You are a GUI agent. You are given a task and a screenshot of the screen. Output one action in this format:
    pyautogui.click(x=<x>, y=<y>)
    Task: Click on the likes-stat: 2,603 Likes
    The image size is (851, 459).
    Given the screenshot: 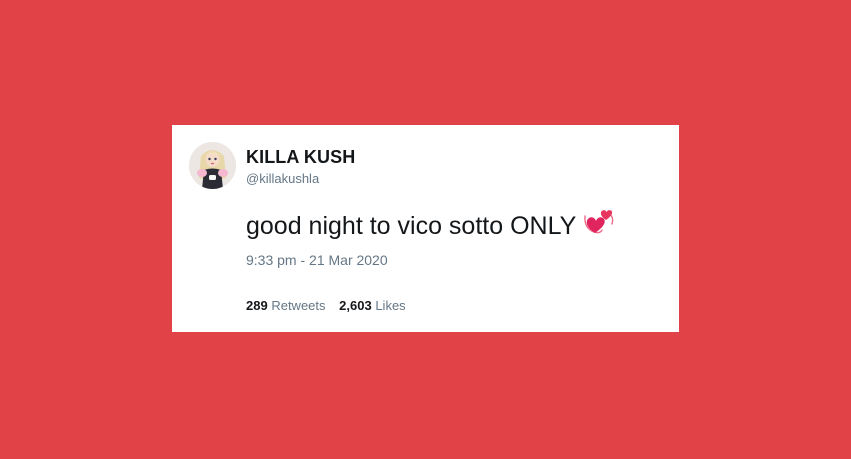 What is the action you would take?
    pyautogui.click(x=372, y=305)
    